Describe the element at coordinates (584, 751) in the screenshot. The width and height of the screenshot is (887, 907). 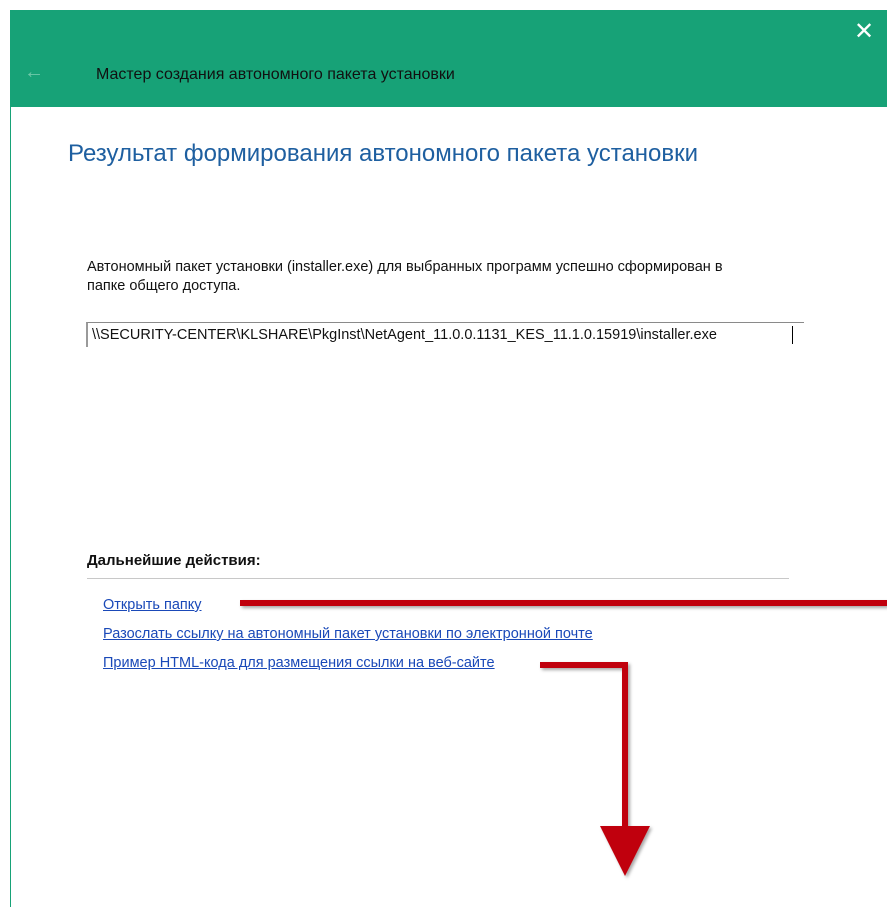
I see `arrow-down-from-html-example` at that location.